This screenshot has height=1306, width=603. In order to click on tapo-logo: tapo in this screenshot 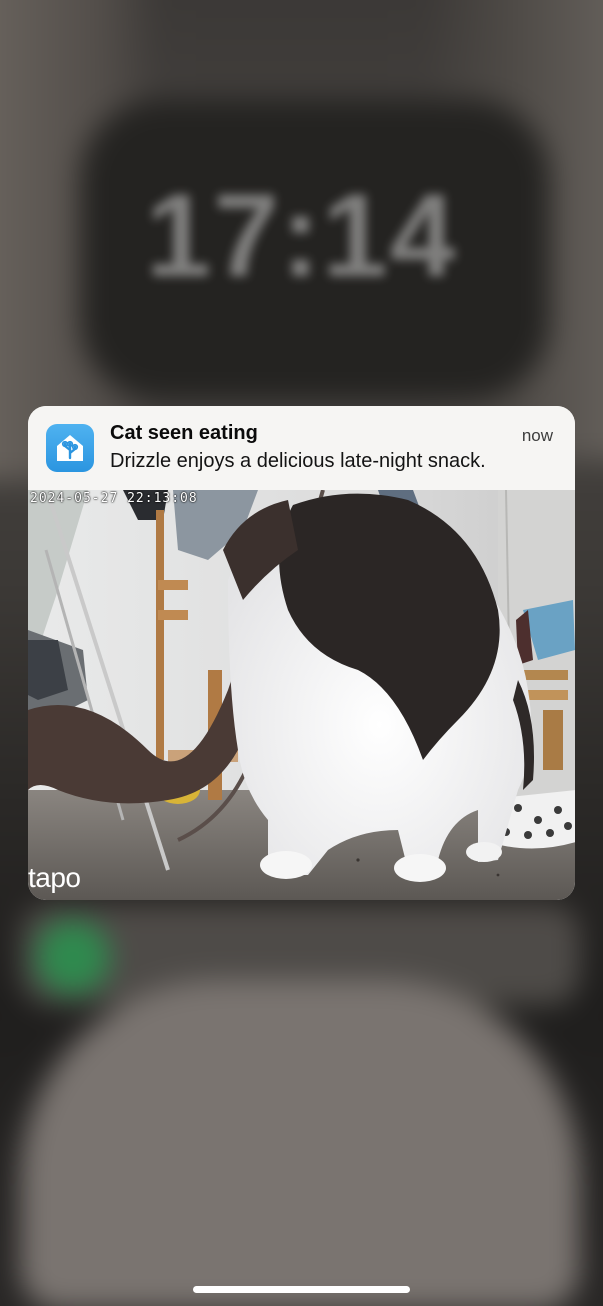, I will do `click(54, 877)`.